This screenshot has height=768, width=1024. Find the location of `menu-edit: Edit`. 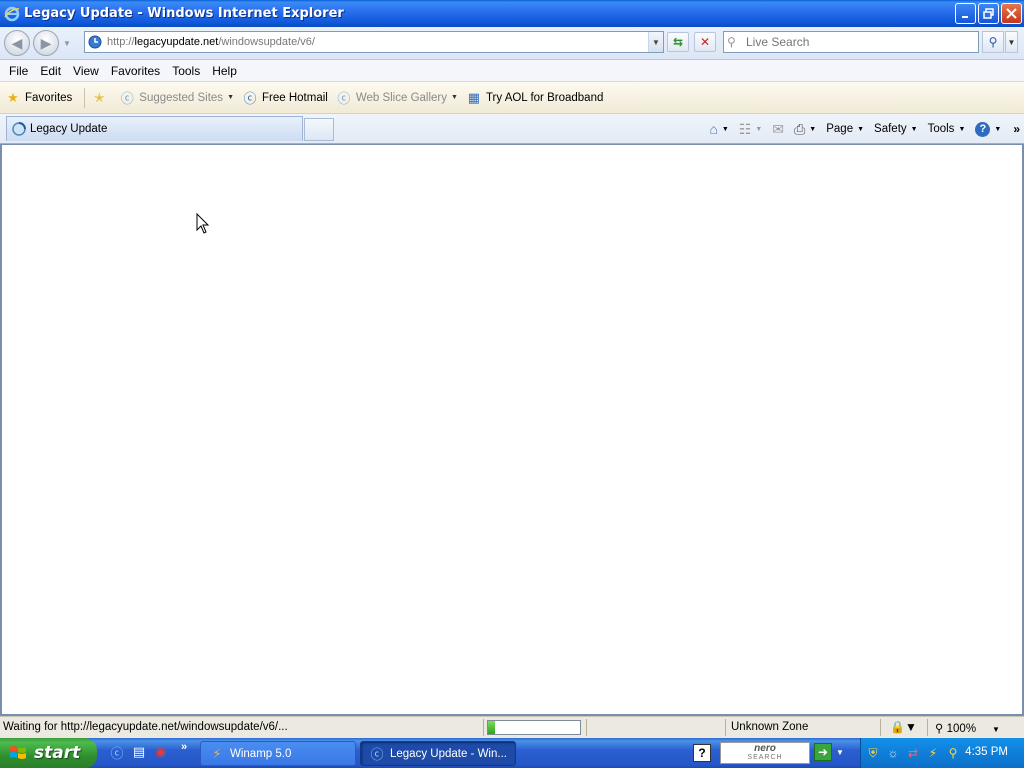

menu-edit: Edit is located at coordinates (50, 71).